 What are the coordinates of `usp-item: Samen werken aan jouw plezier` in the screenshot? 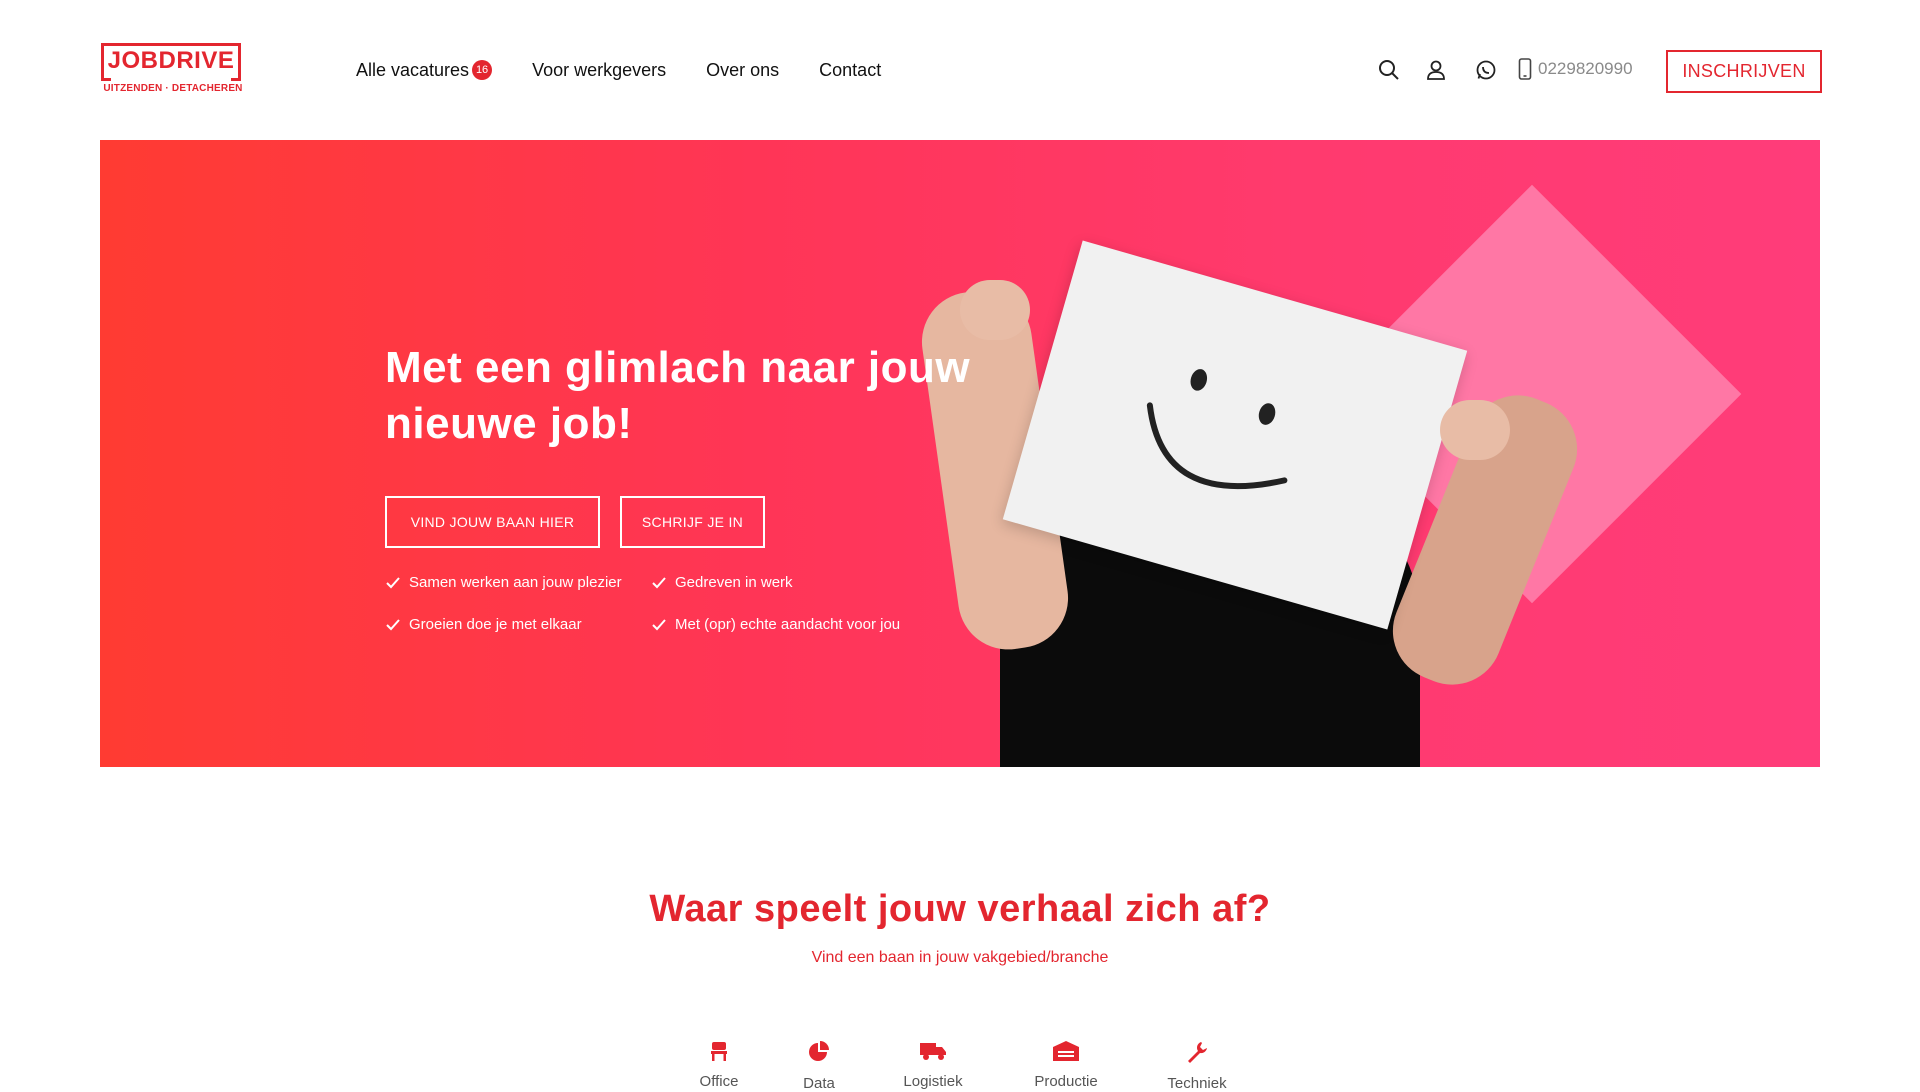 It's located at (503, 582).